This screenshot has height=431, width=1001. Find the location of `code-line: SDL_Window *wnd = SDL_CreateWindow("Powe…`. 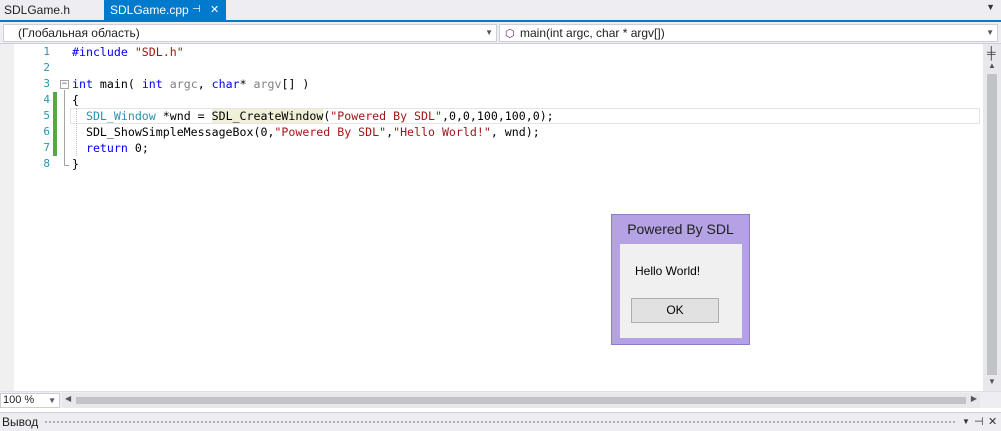

code-line: SDL_Window *wnd = SDL_CreateWindow("Powe… is located at coordinates (313, 116).